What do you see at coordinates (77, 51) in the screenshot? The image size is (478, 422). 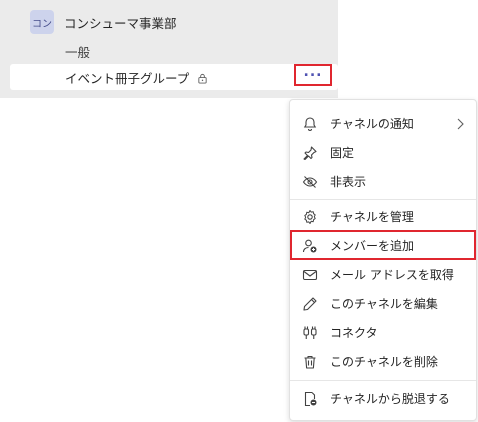 I see `channel-item-general: 一般` at bounding box center [77, 51].